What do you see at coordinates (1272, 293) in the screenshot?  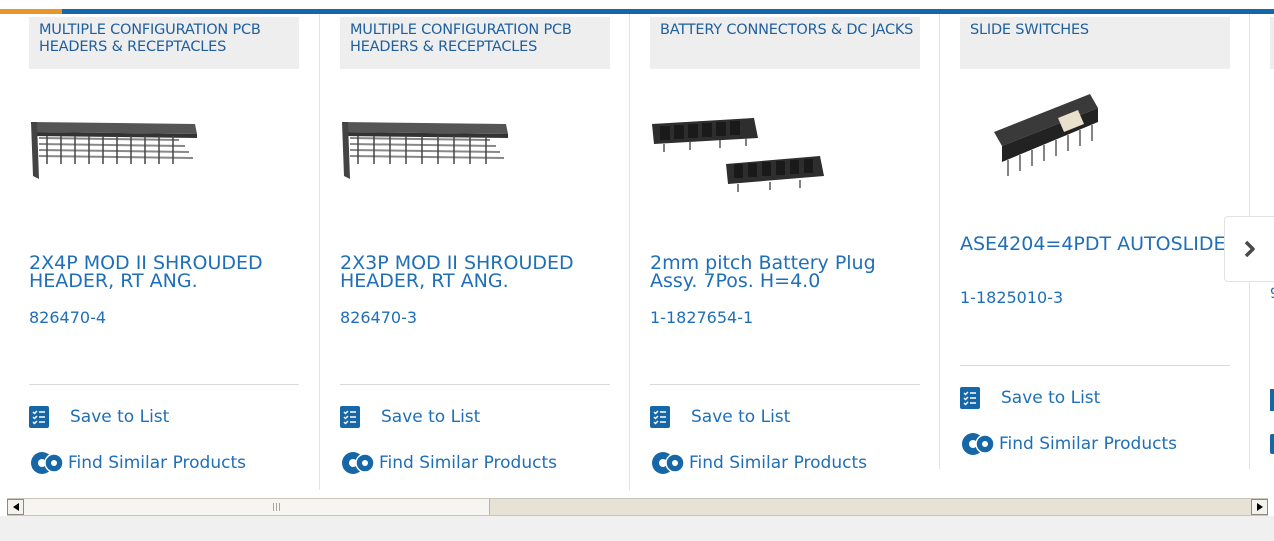 I see `next-card-part-number-peek: 9` at bounding box center [1272, 293].